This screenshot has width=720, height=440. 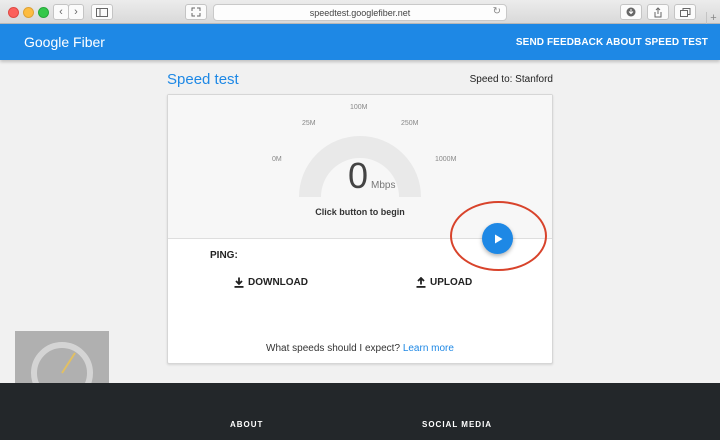 I want to click on upload-icon, so click(x=421, y=282).